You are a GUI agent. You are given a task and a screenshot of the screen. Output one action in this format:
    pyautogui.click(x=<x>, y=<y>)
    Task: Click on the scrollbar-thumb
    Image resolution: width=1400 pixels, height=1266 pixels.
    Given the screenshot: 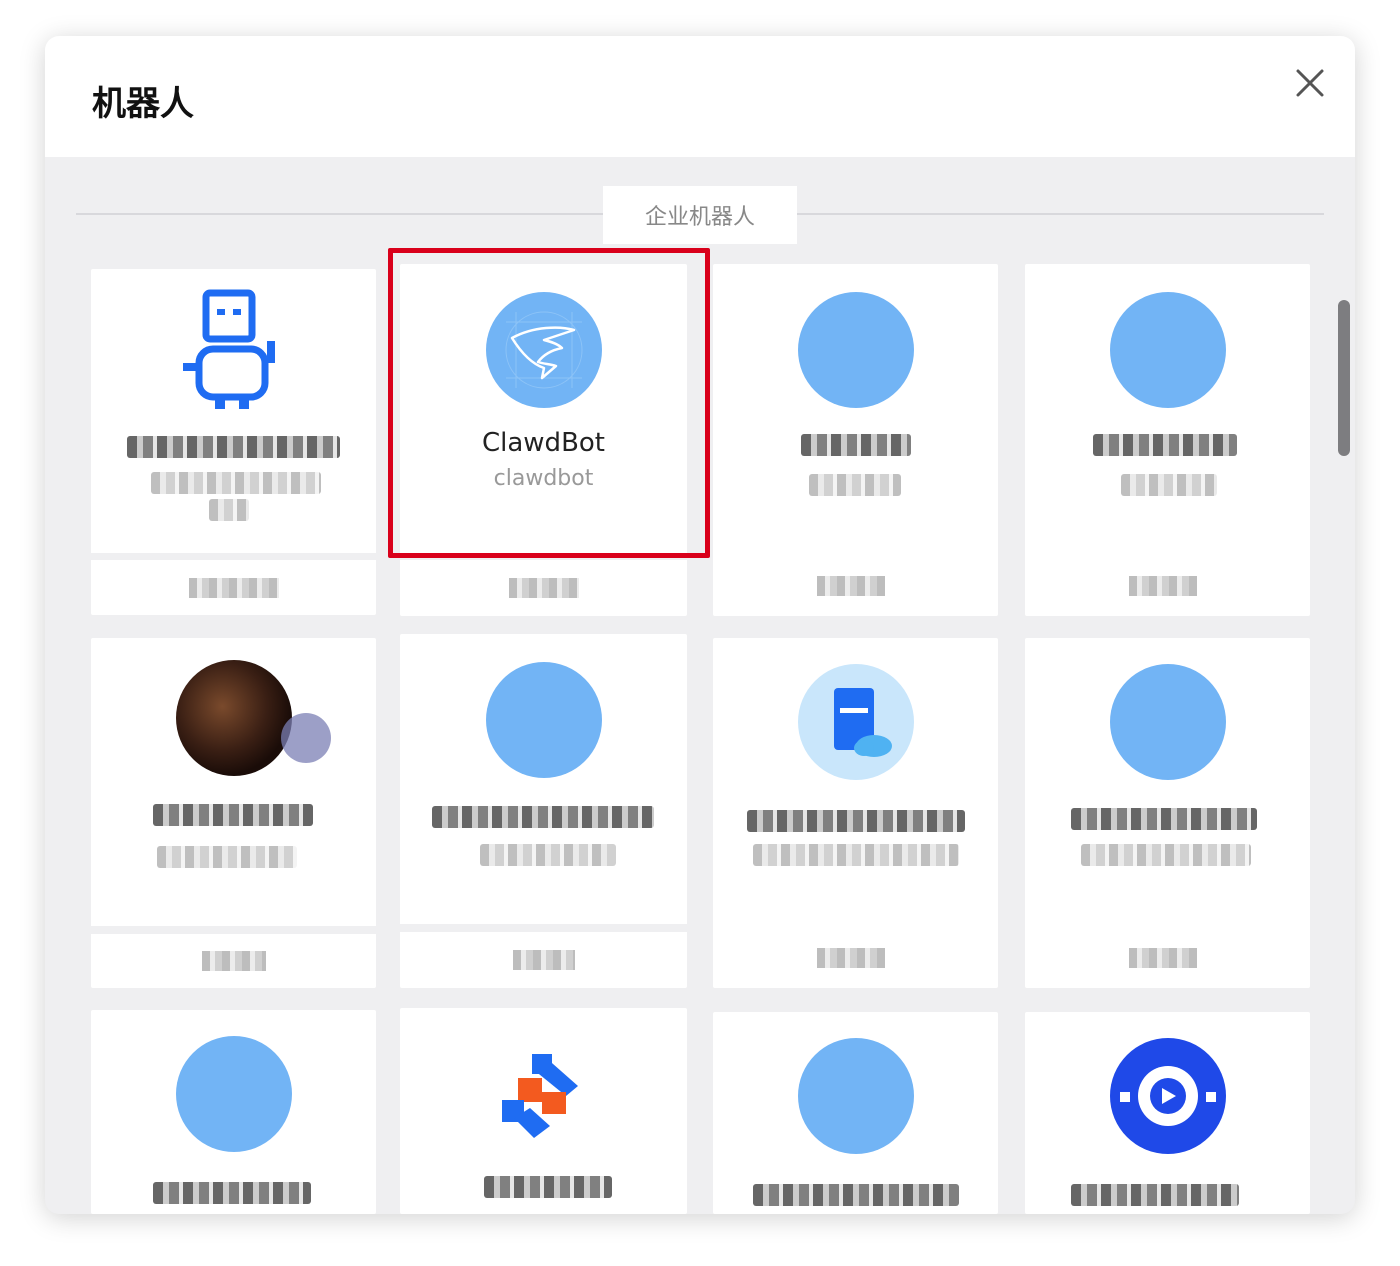 What is the action you would take?
    pyautogui.click(x=1344, y=378)
    